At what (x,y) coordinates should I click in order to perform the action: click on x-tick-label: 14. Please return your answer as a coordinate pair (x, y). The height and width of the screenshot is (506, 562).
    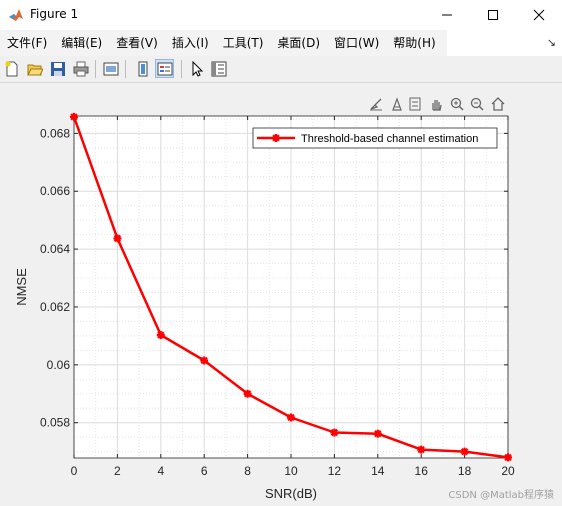
    Looking at the image, I should click on (378, 471).